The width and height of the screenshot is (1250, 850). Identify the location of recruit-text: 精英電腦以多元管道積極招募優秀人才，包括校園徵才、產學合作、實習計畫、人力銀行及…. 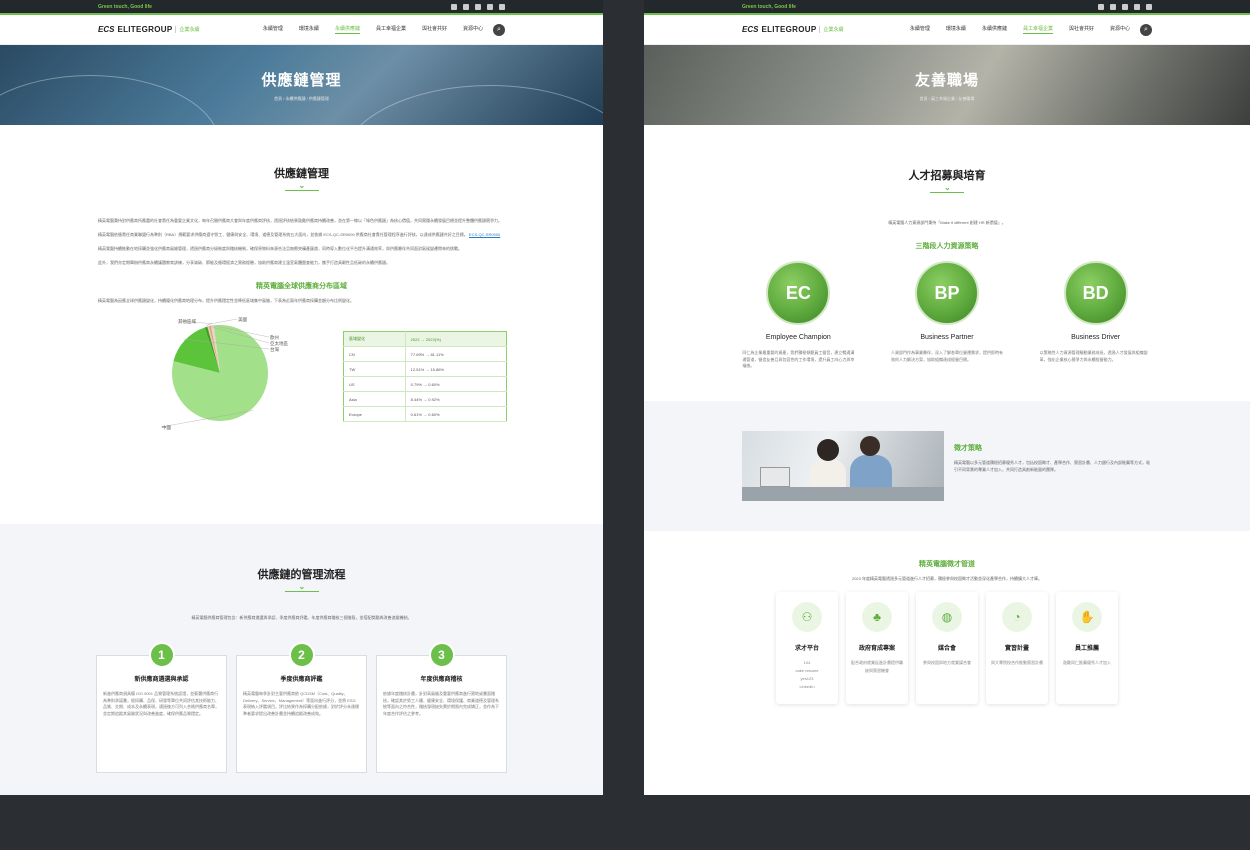
(1052, 466).